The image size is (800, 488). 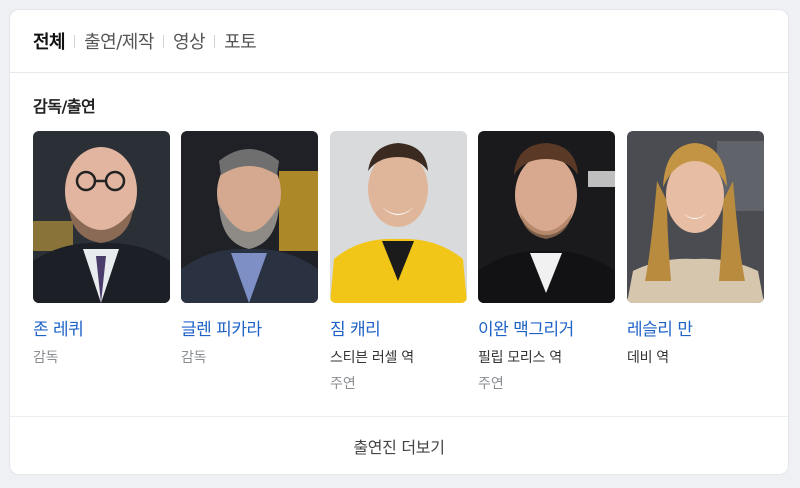 I want to click on person-name: 이완 맥그리거, so click(x=546, y=327).